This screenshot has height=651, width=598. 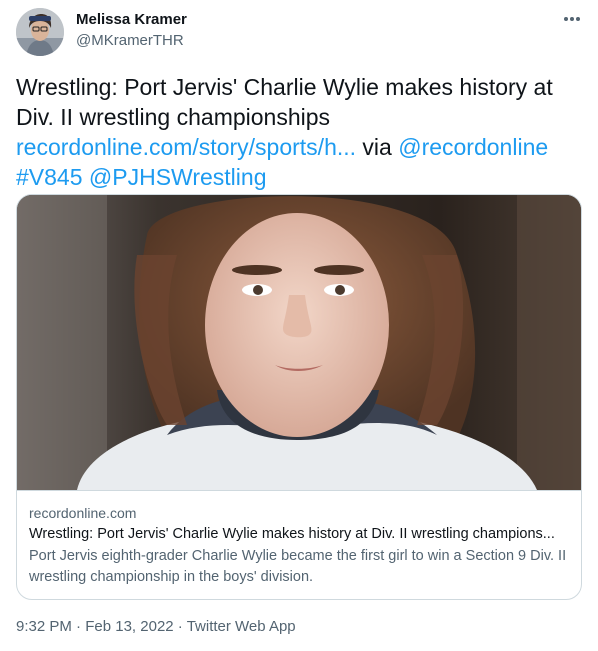 I want to click on author-display-name: Melissa Kramer, so click(x=131, y=20).